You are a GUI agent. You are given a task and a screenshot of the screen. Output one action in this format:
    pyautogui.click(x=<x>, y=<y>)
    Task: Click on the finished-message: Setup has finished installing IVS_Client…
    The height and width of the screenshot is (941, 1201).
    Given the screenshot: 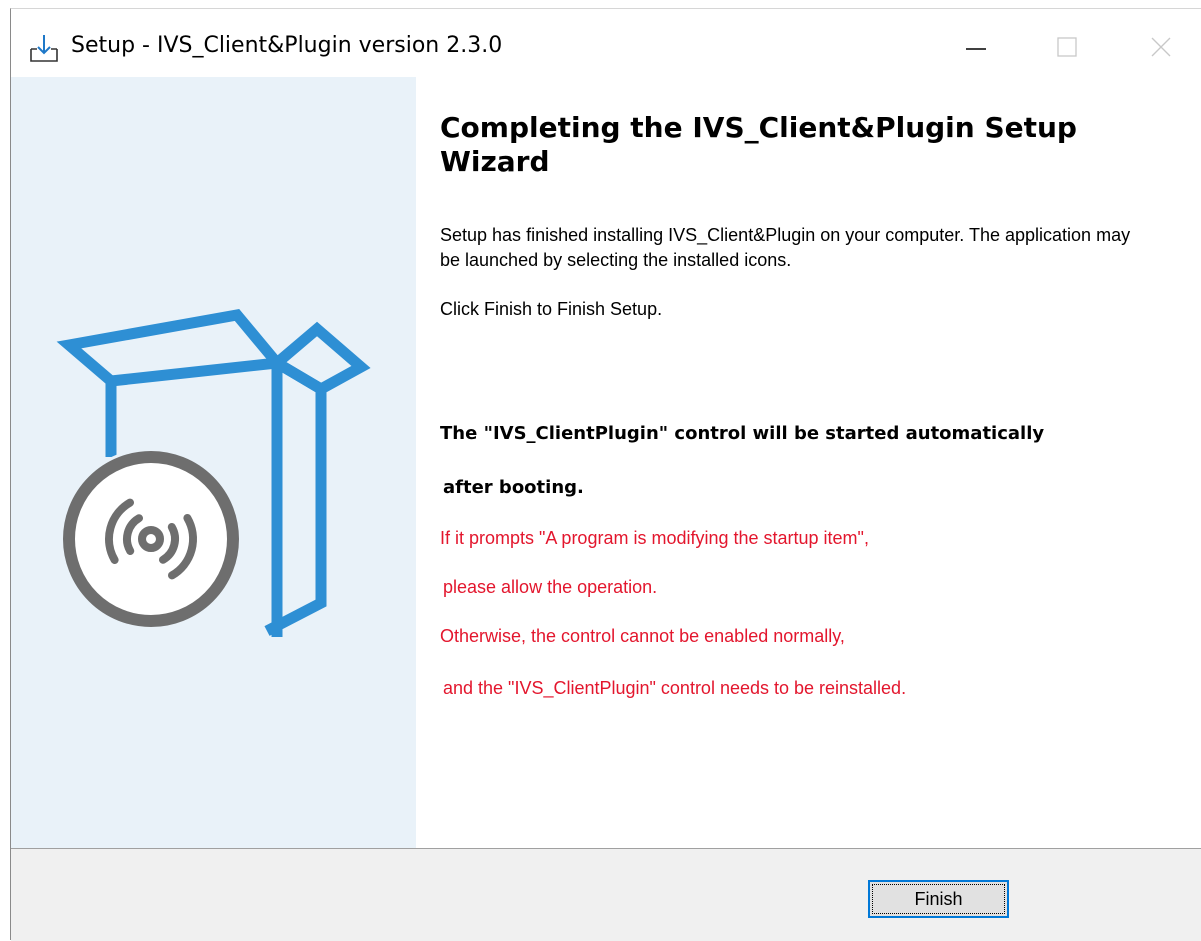 What is the action you would take?
    pyautogui.click(x=785, y=247)
    